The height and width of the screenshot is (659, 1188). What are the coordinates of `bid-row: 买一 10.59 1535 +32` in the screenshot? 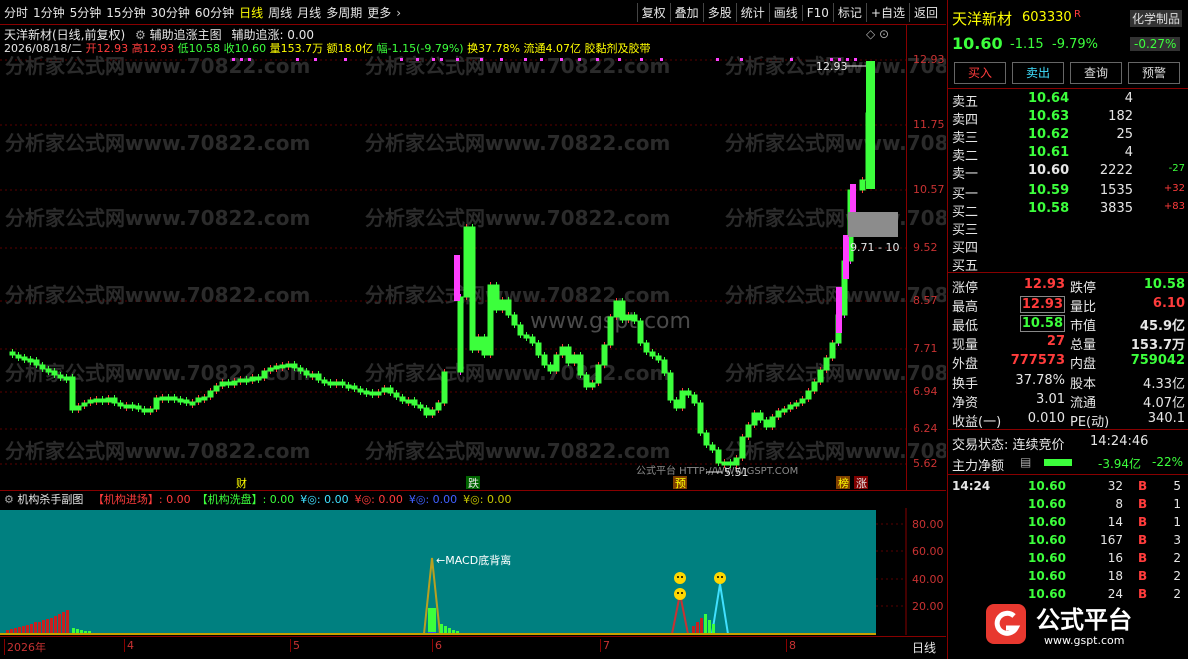 It's located at (1068, 192).